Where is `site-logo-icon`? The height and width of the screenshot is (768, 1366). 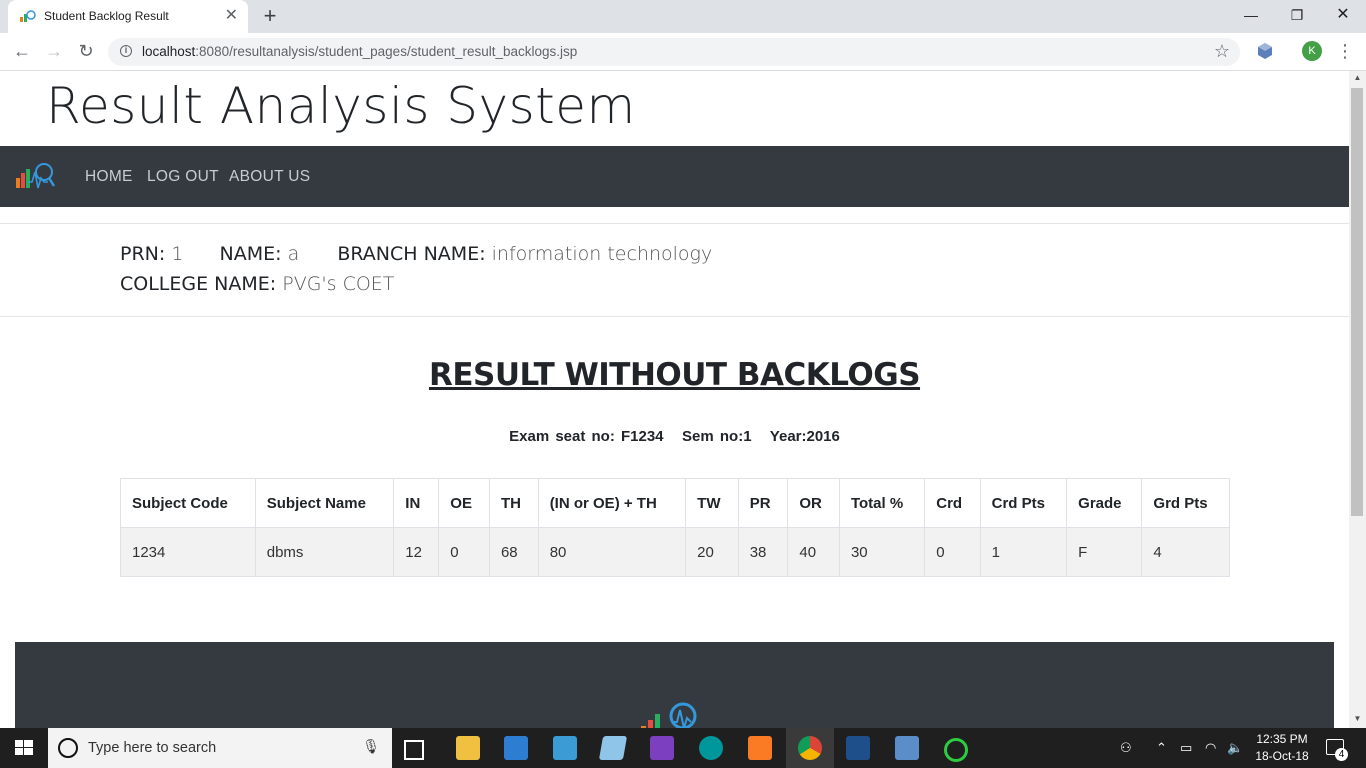 site-logo-icon is located at coordinates (35, 176).